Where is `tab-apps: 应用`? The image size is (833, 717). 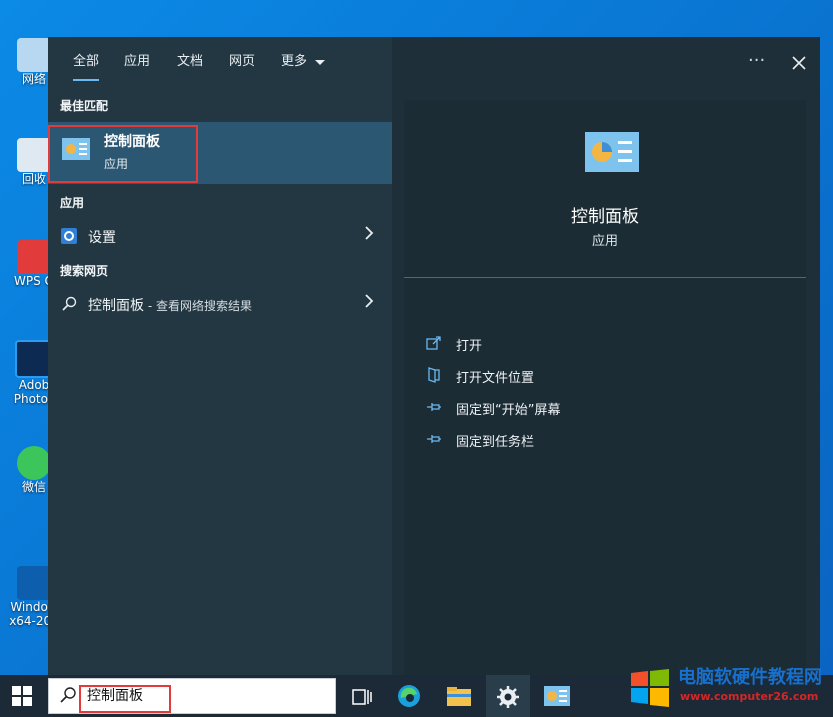 tab-apps: 应用 is located at coordinates (137, 62).